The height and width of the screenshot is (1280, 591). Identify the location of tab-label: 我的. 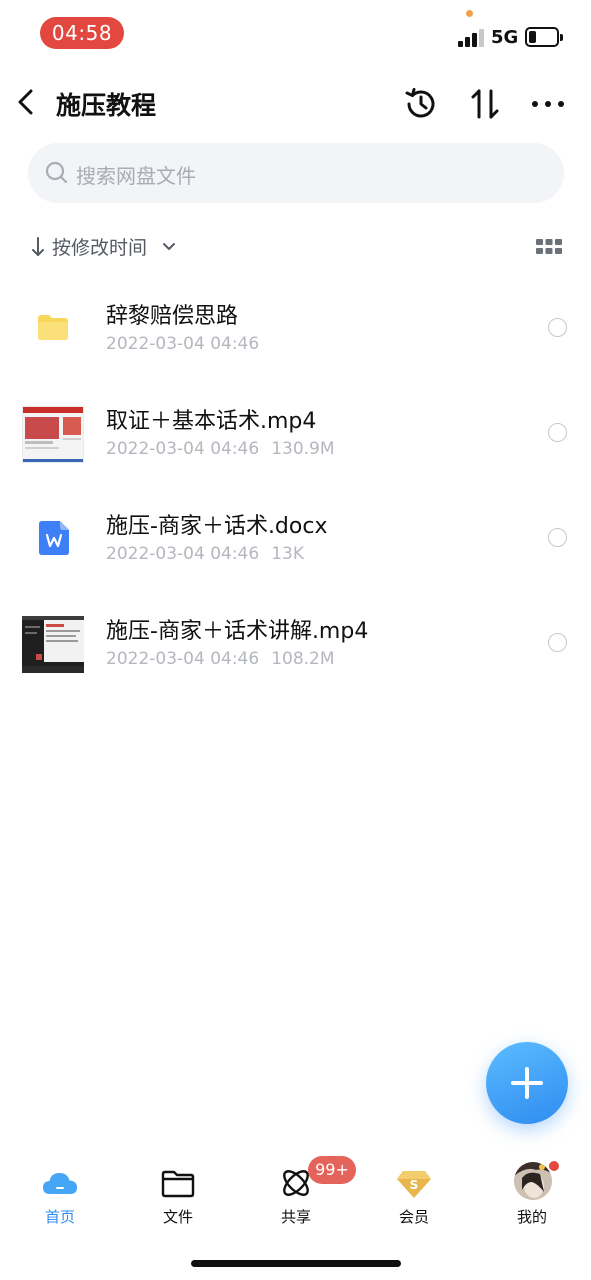
(531, 1217).